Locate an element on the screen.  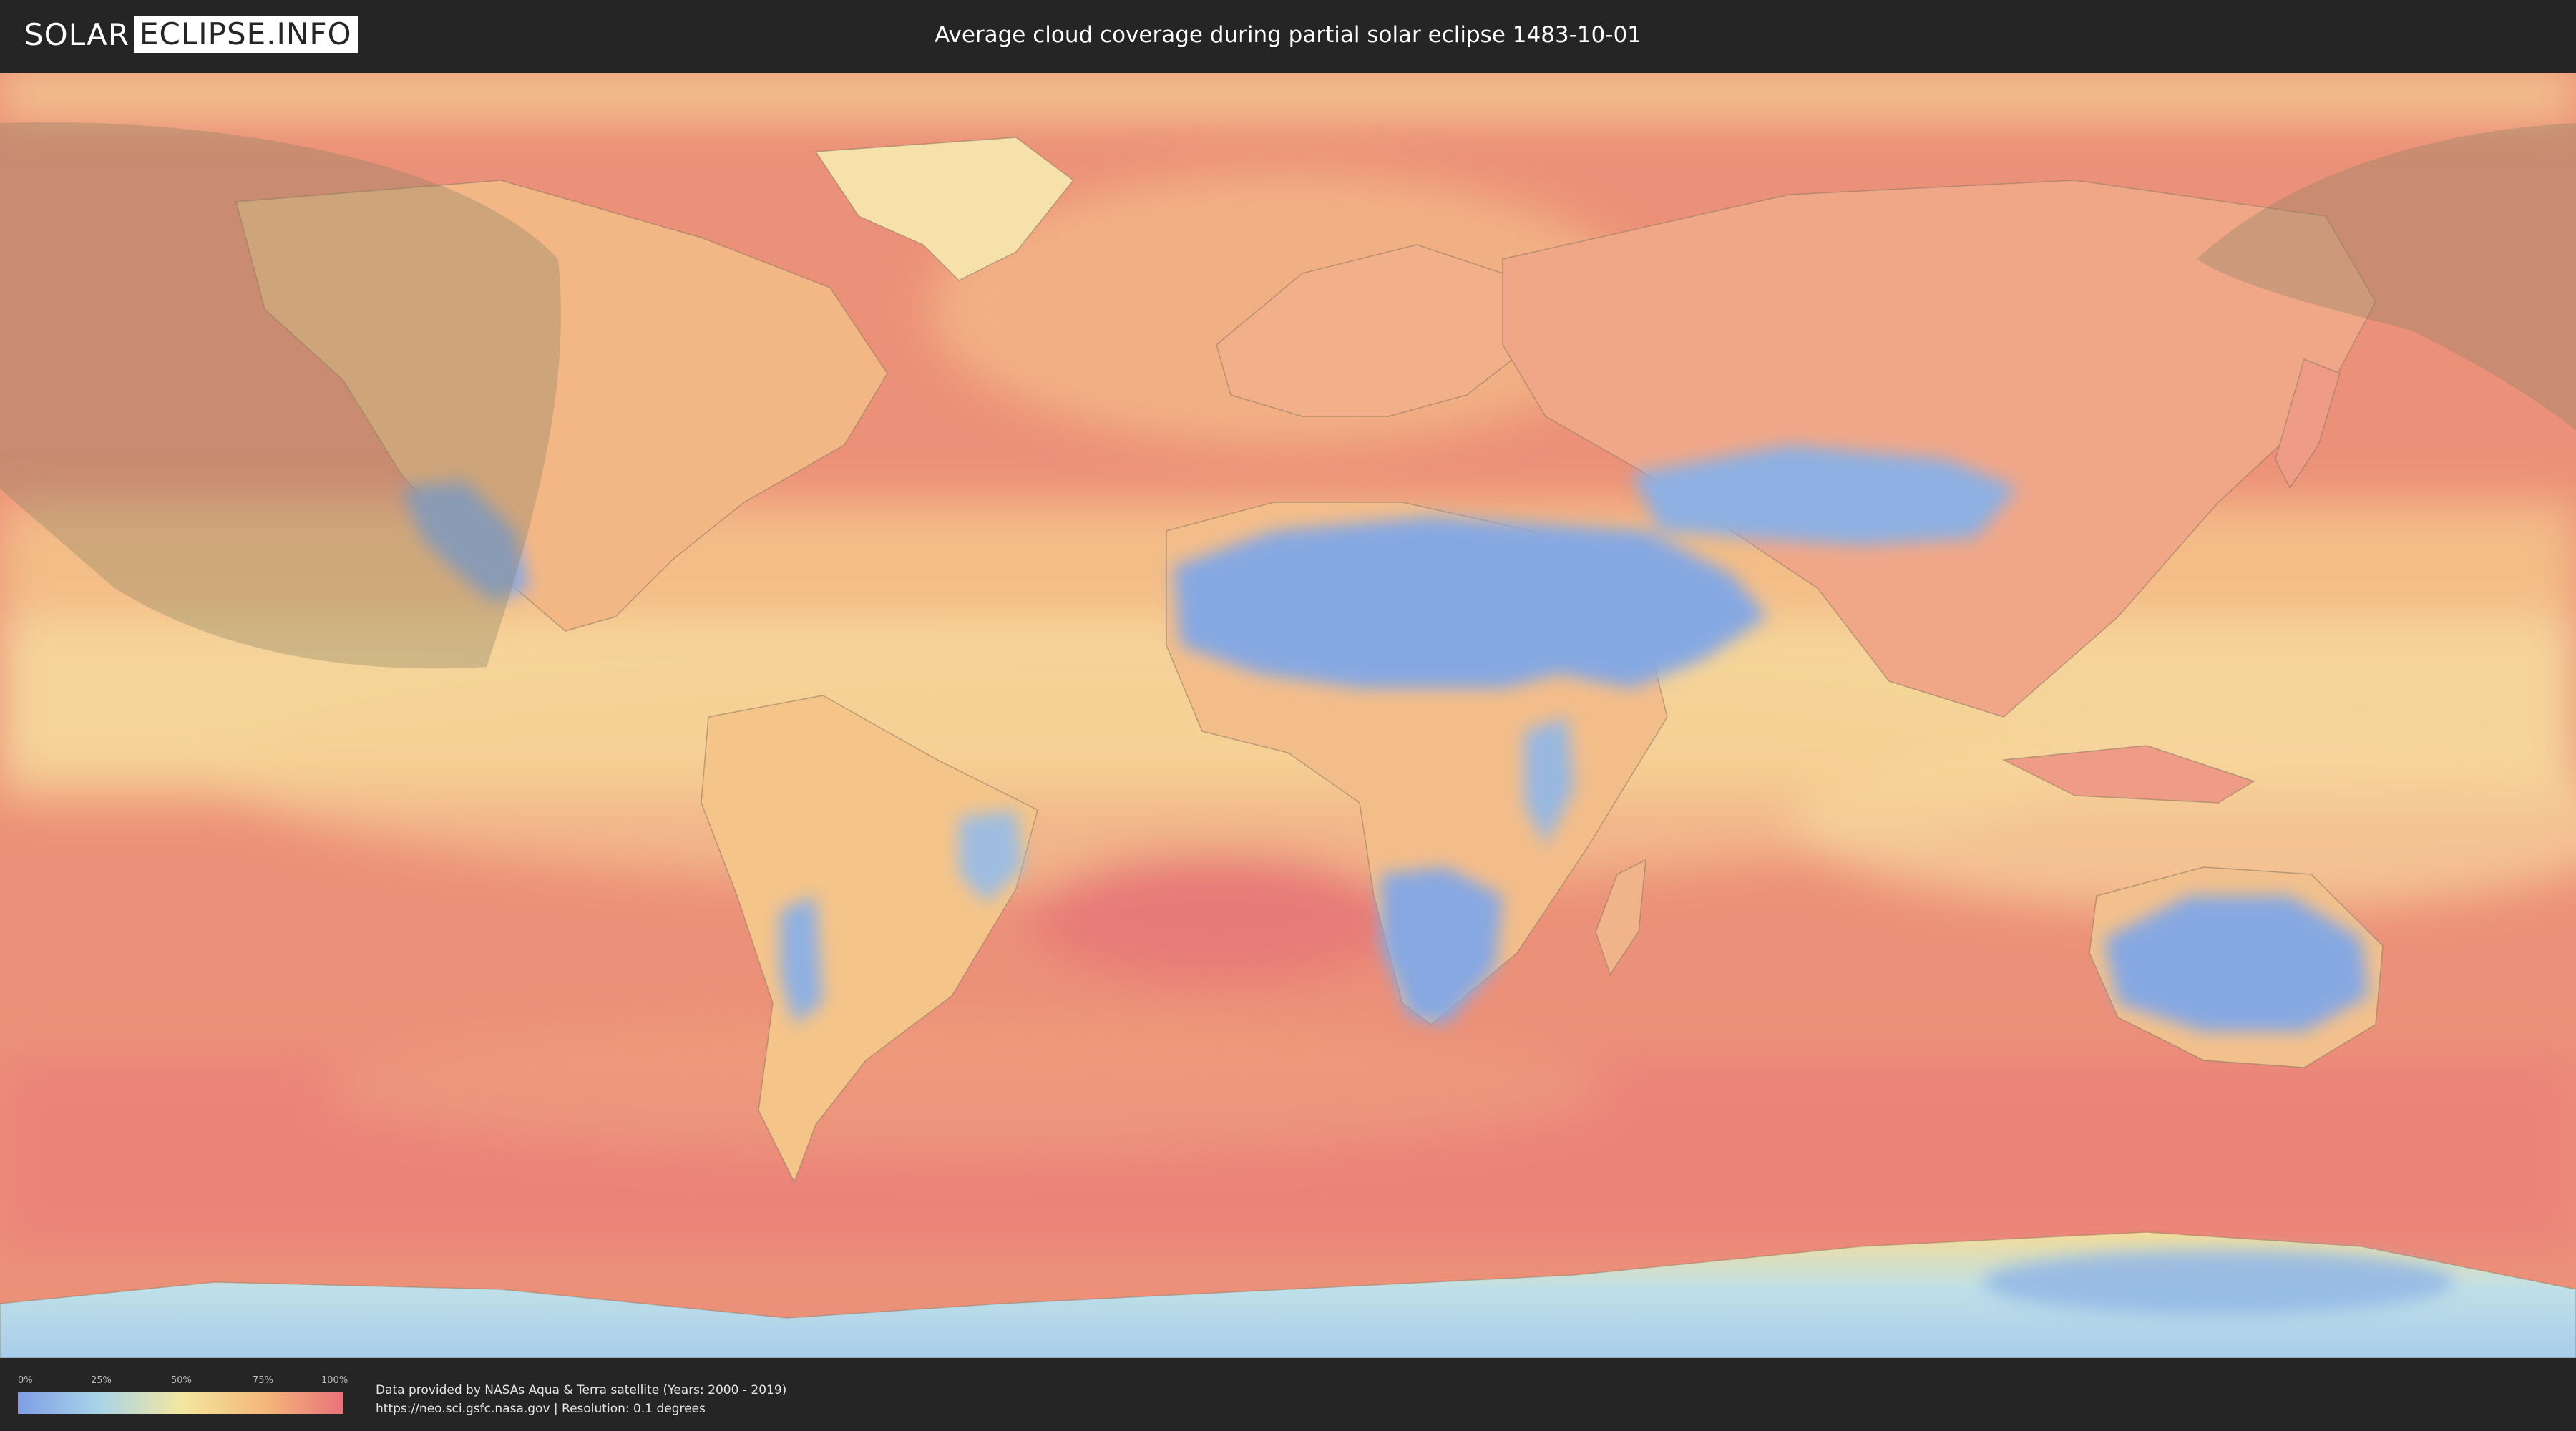
antarctic-clear-zone is located at coordinates (2218, 1282).